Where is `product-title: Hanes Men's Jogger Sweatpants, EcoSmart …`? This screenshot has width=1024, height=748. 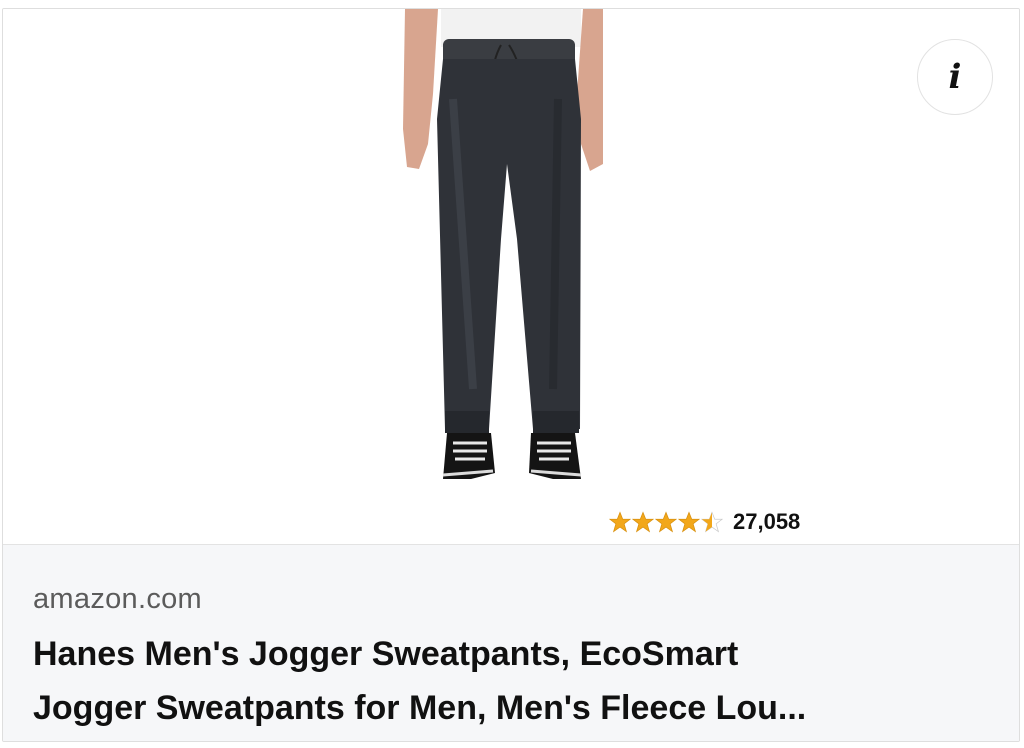 product-title: Hanes Men's Jogger Sweatpants, EcoSmart … is located at coordinates (513, 681).